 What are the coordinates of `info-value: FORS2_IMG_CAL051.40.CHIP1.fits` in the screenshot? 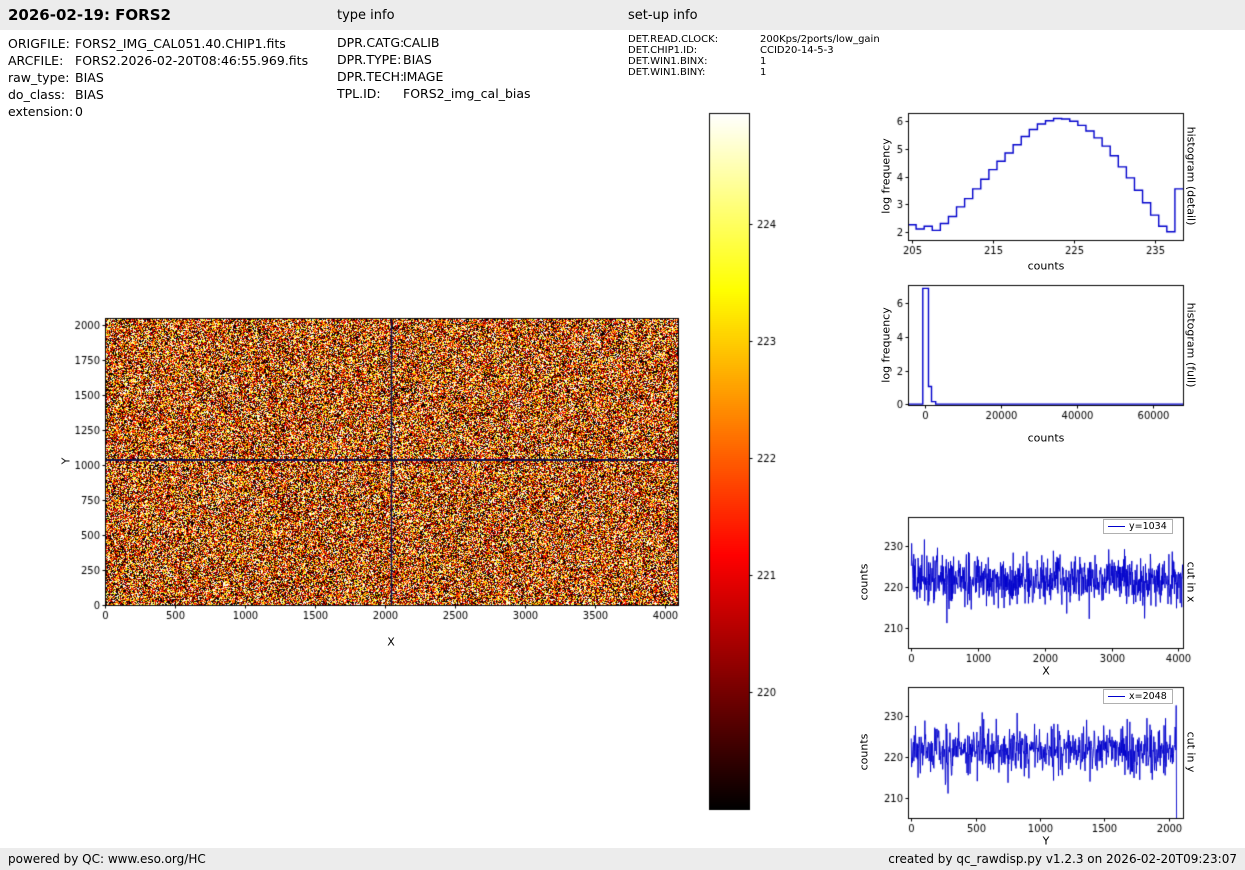 It's located at (180, 43).